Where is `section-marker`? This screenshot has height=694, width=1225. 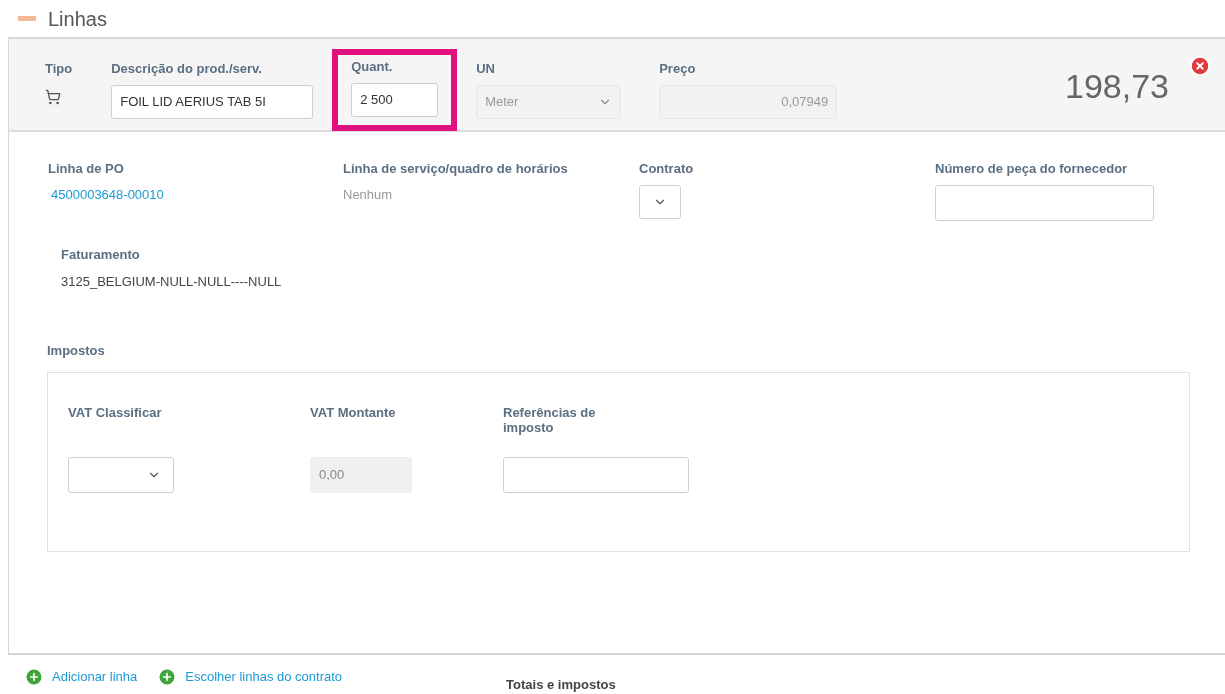
section-marker is located at coordinates (27, 18).